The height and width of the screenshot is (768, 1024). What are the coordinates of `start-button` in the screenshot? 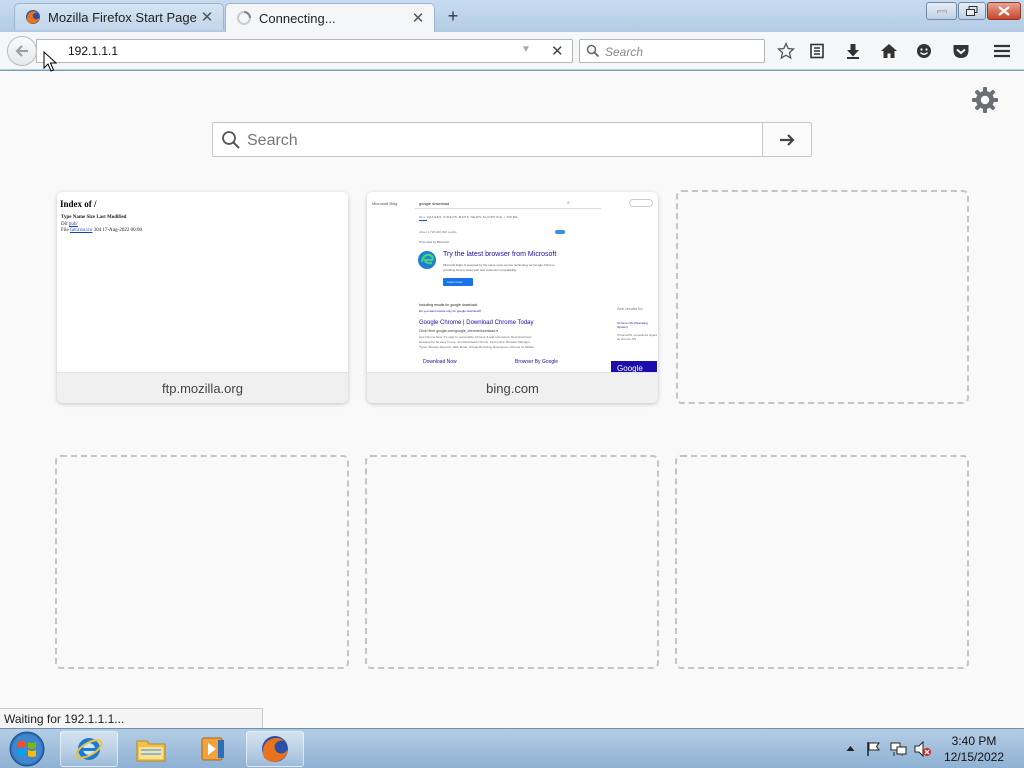 It's located at (27, 749).